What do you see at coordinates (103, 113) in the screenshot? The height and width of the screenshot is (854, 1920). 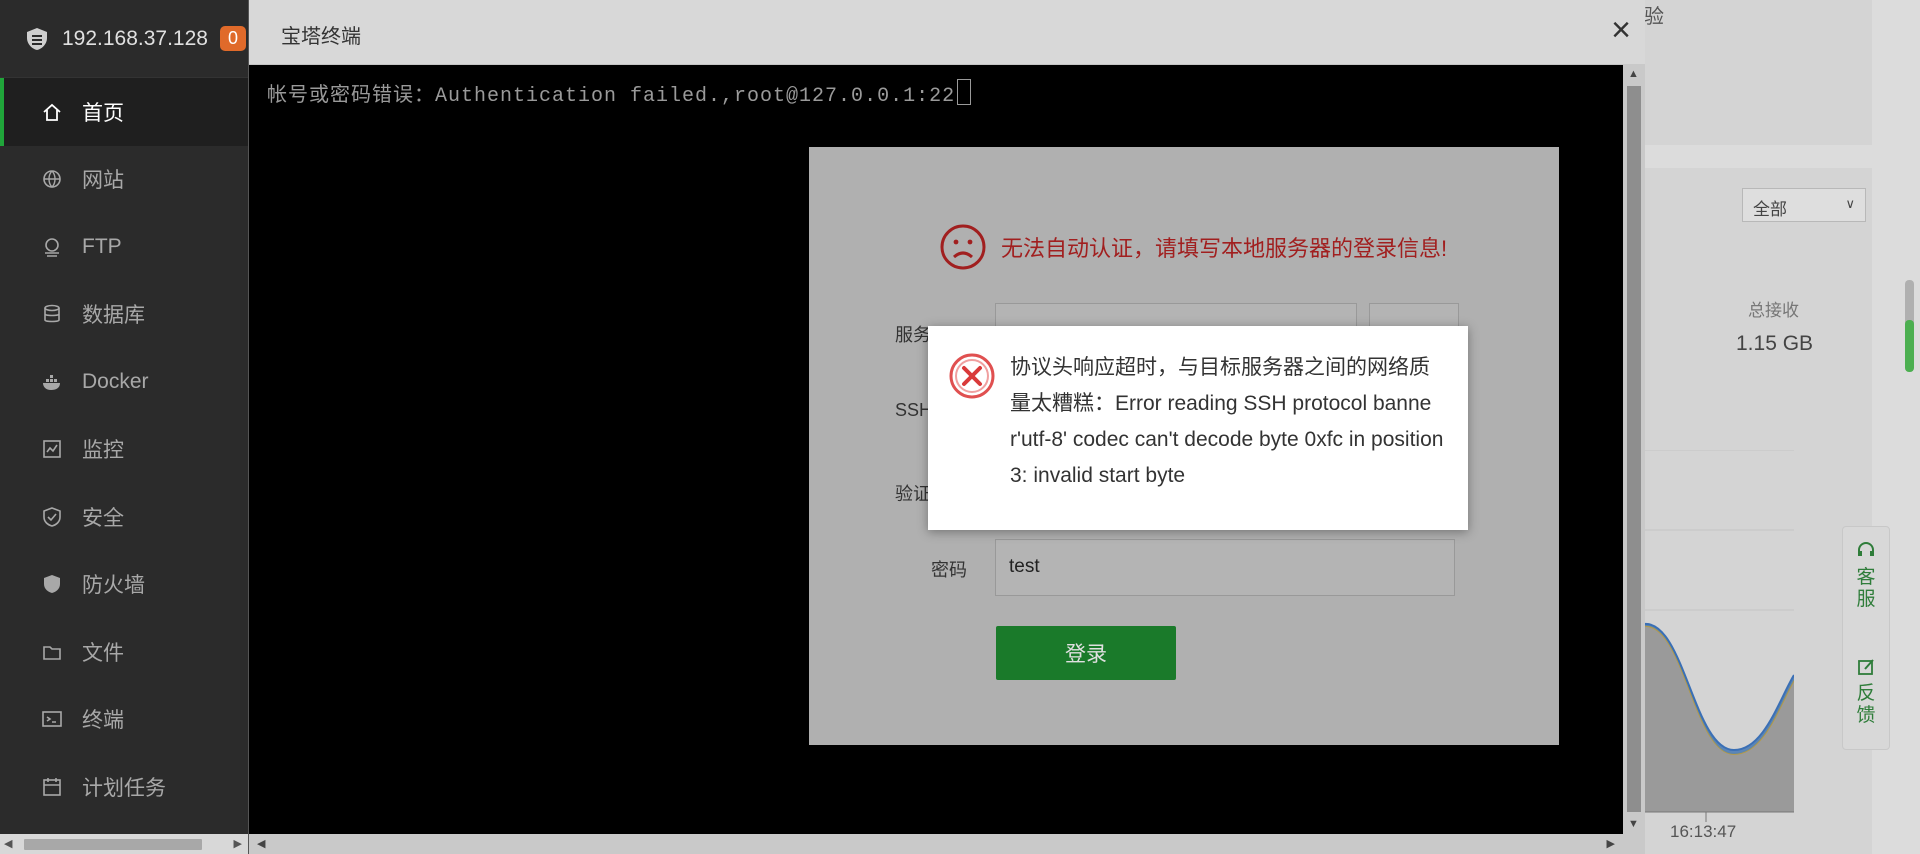 I see `sidebar-item-label: 首页` at bounding box center [103, 113].